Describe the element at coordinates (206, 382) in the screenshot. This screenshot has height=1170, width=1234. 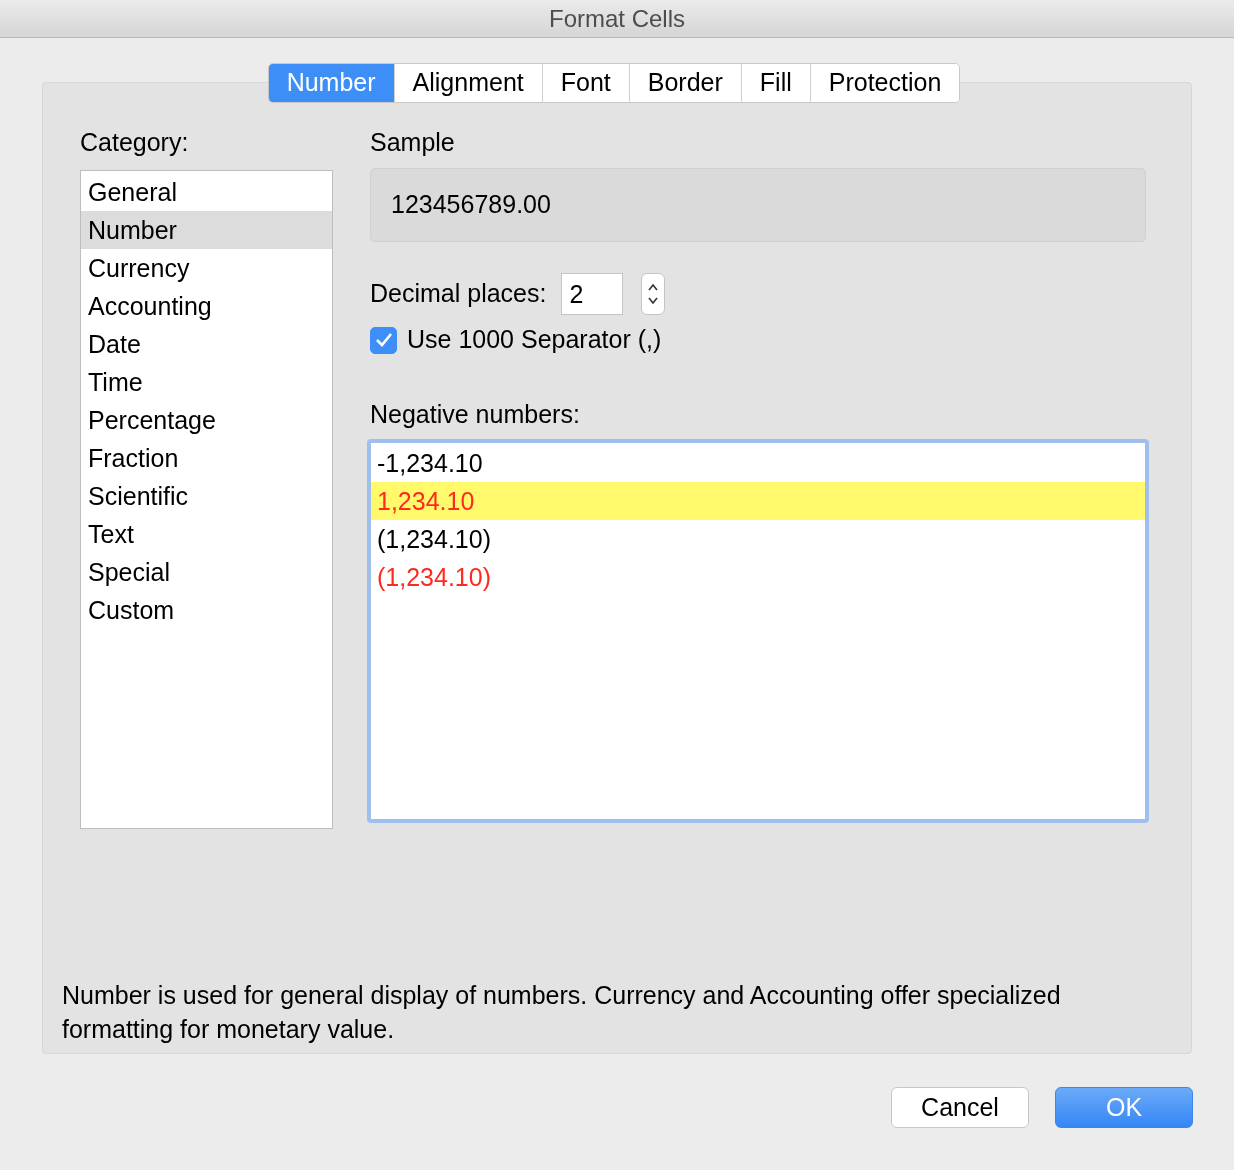
I see `category-item: Time` at that location.